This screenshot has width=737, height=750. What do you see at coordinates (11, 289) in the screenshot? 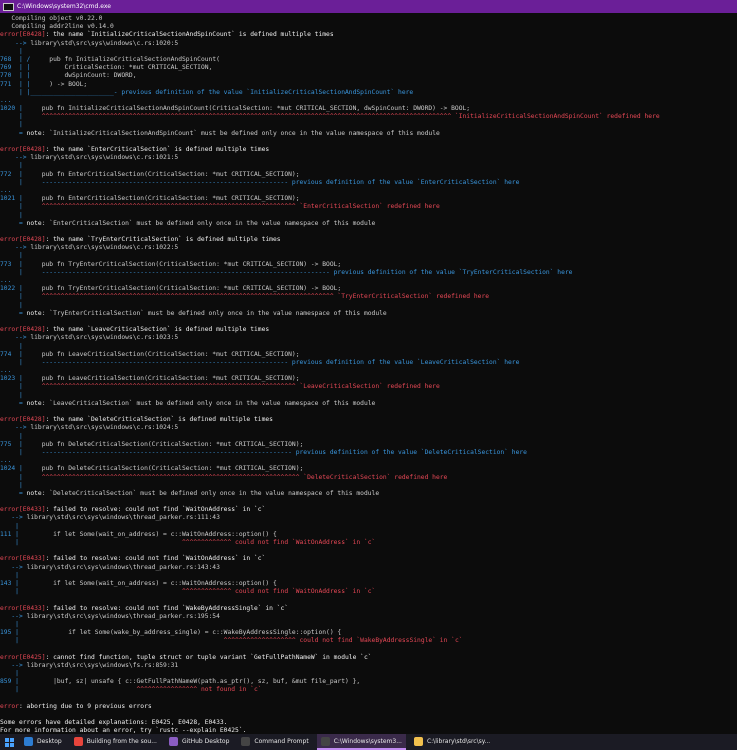
I see `console-text: 1022 |` at bounding box center [11, 289].